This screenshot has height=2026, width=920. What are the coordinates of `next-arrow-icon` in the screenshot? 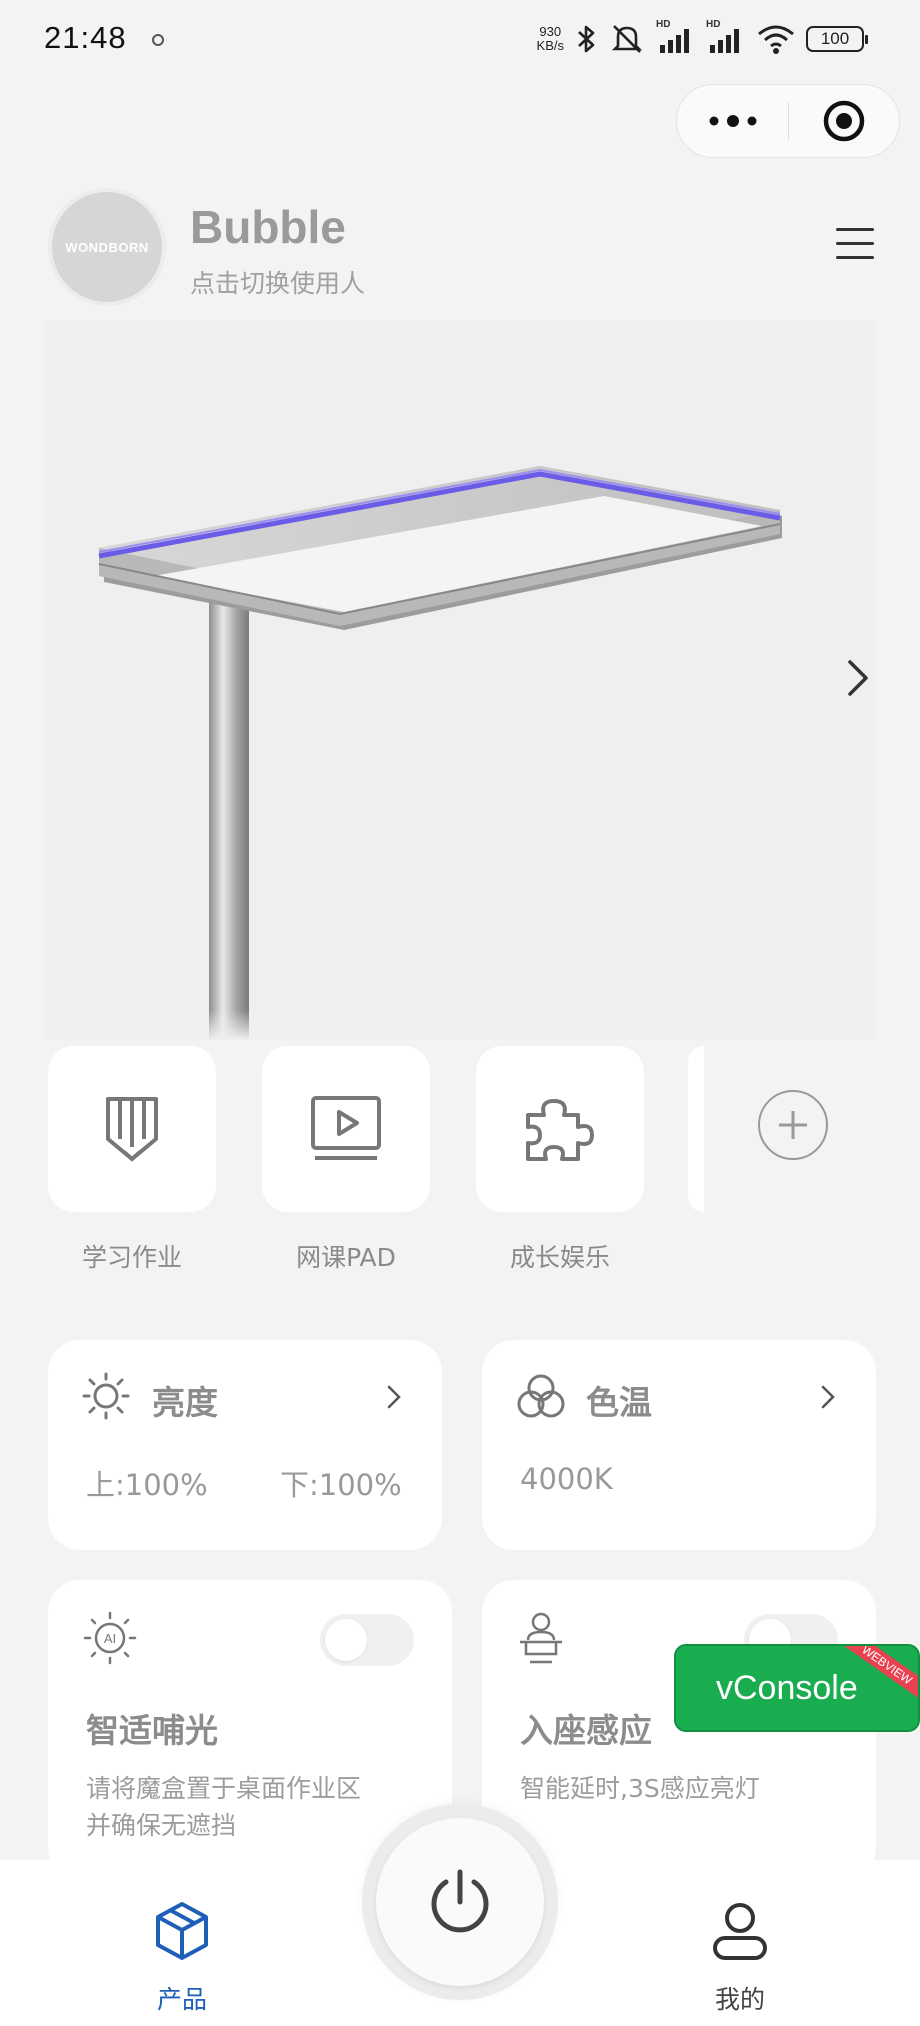 It's located at (858, 678).